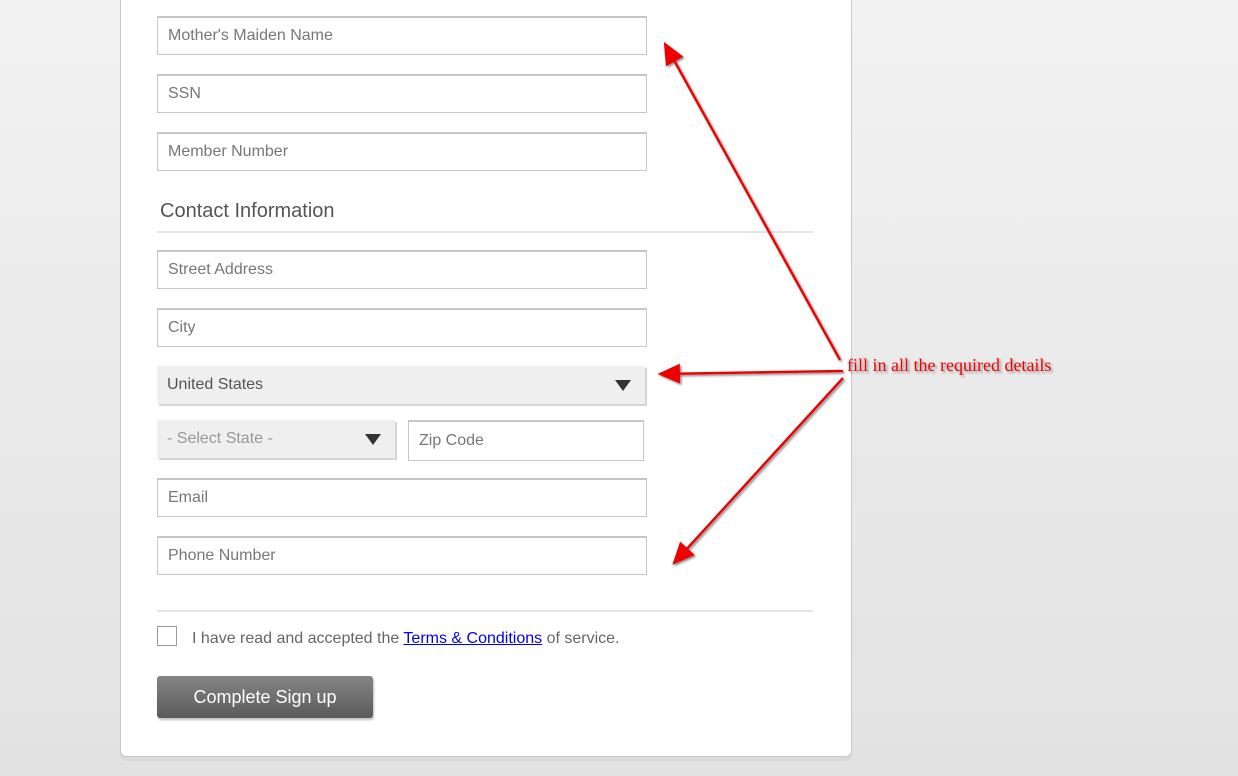 The image size is (1238, 776). What do you see at coordinates (526, 440) in the screenshot?
I see `zip-code-input` at bounding box center [526, 440].